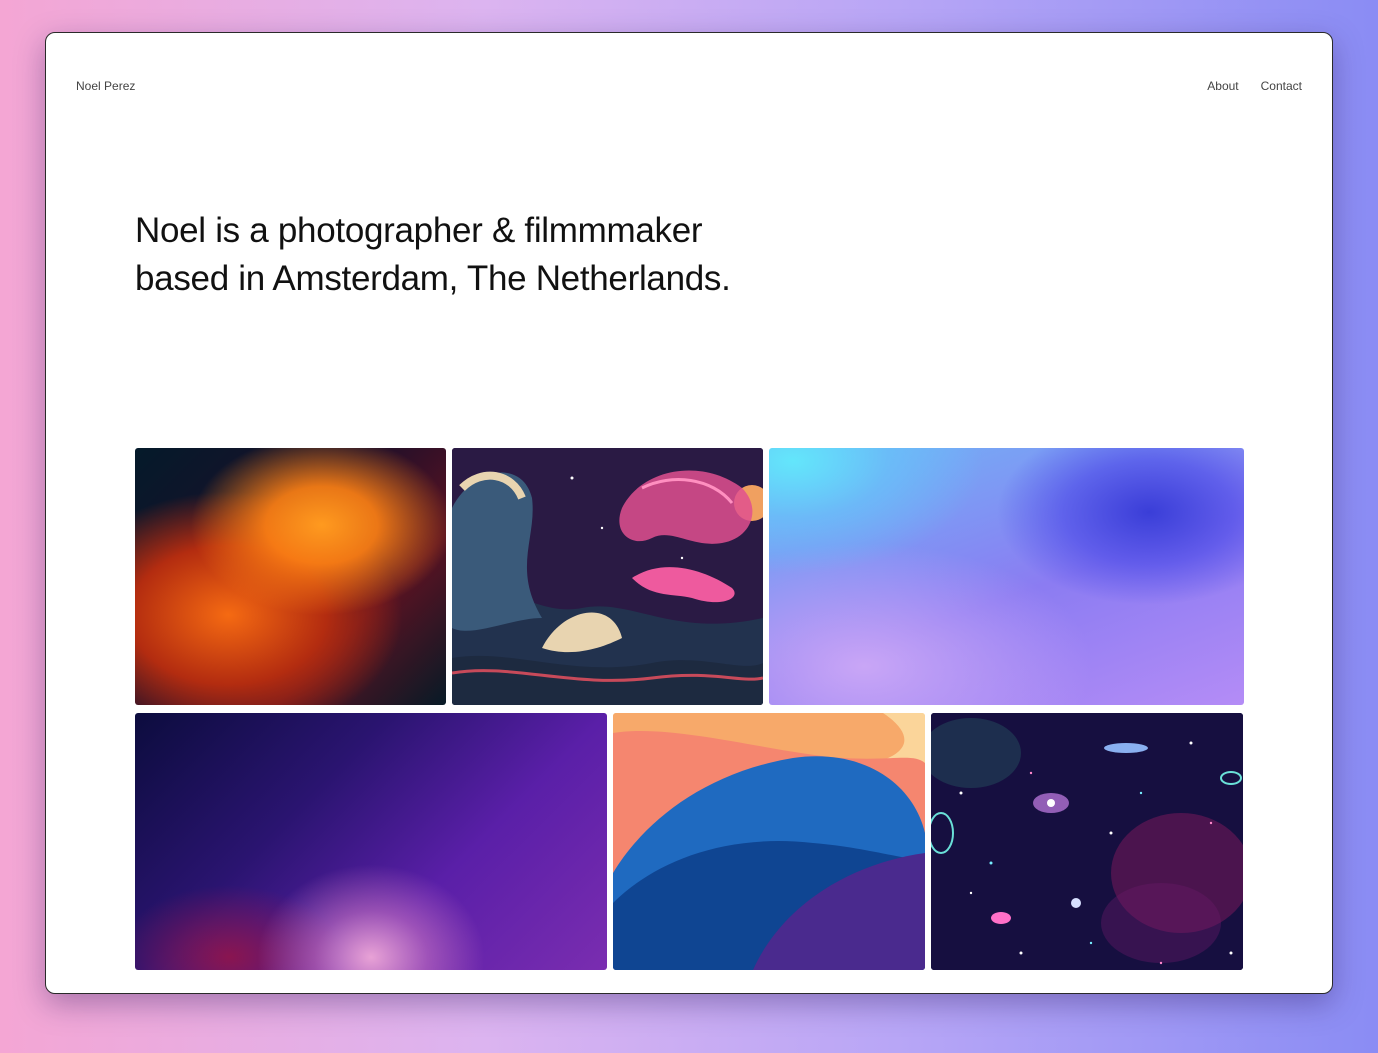  I want to click on coral-waves-art, so click(769, 841).